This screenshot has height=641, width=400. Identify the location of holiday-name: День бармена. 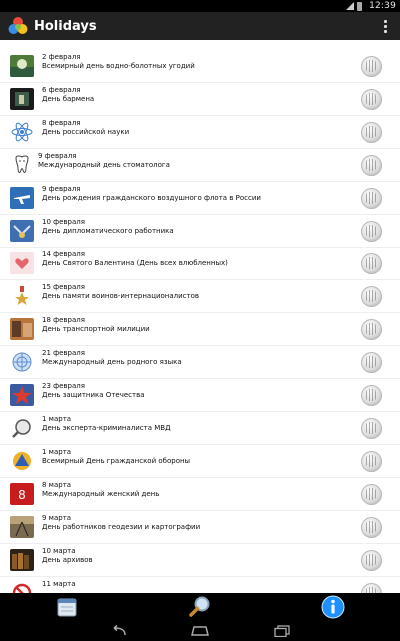
(68, 99).